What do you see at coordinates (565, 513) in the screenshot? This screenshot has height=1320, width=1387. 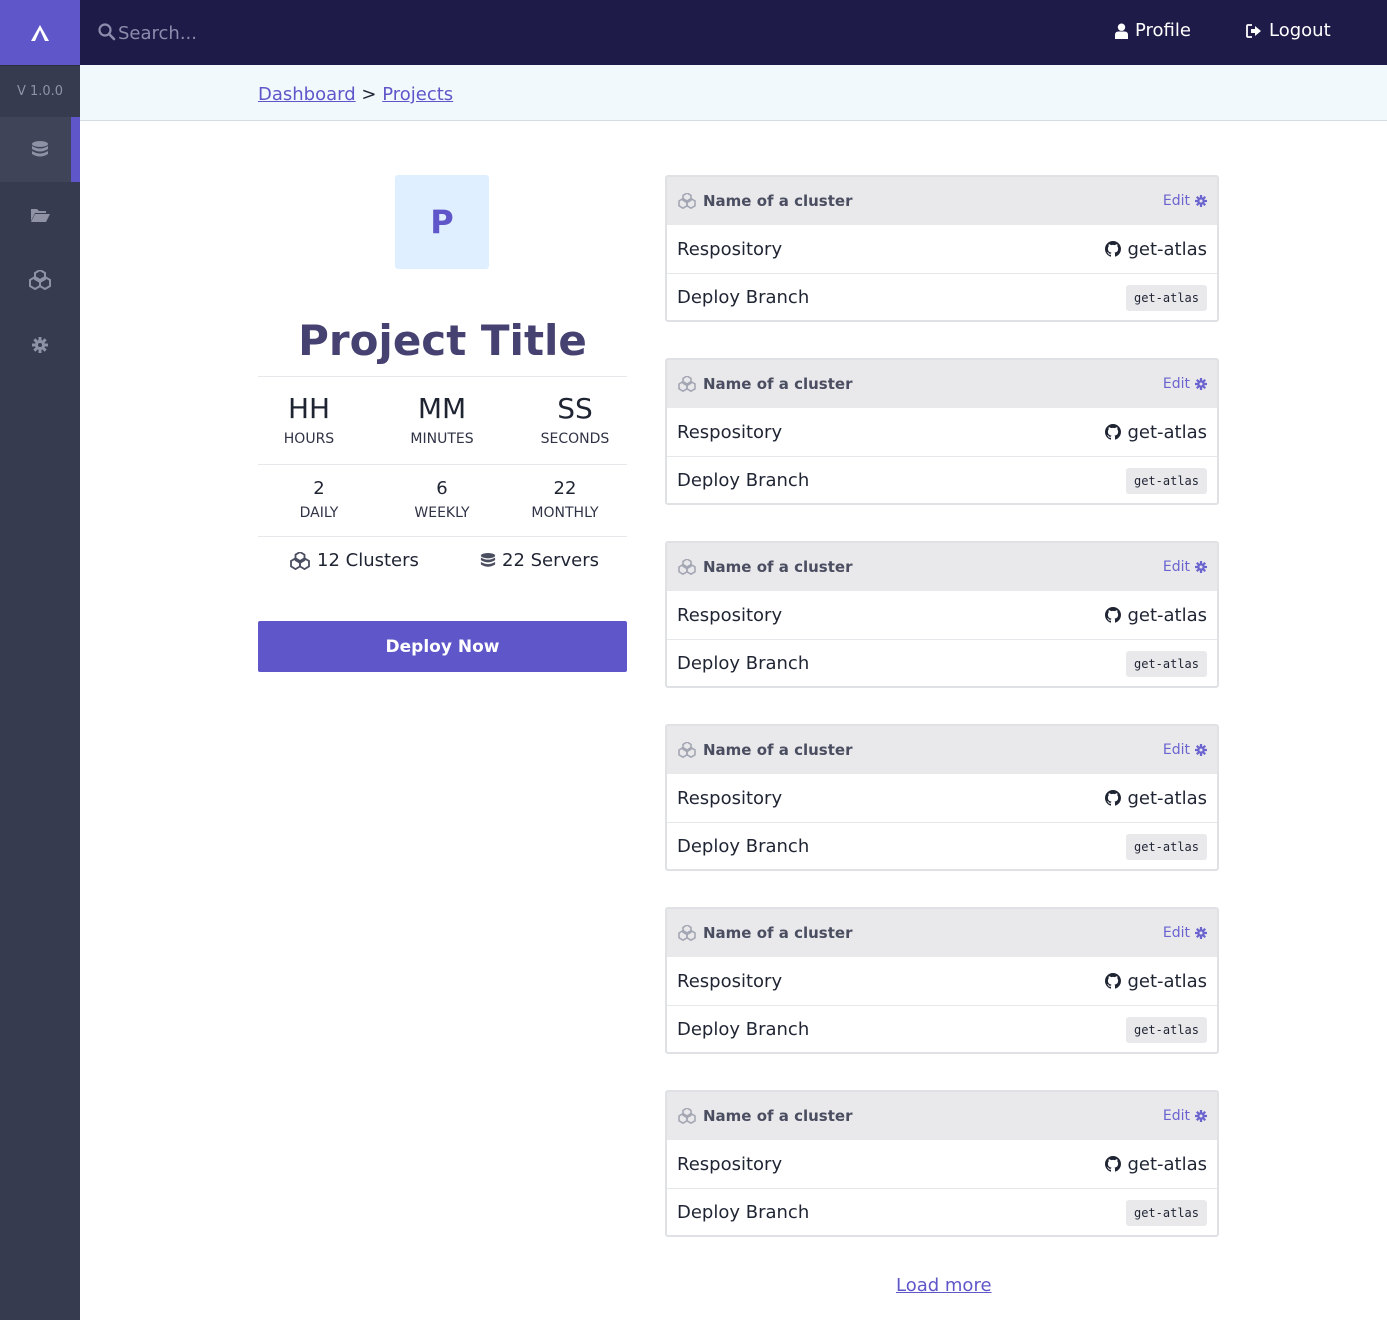 I see `stat-monthly-label: MONTHLY` at bounding box center [565, 513].